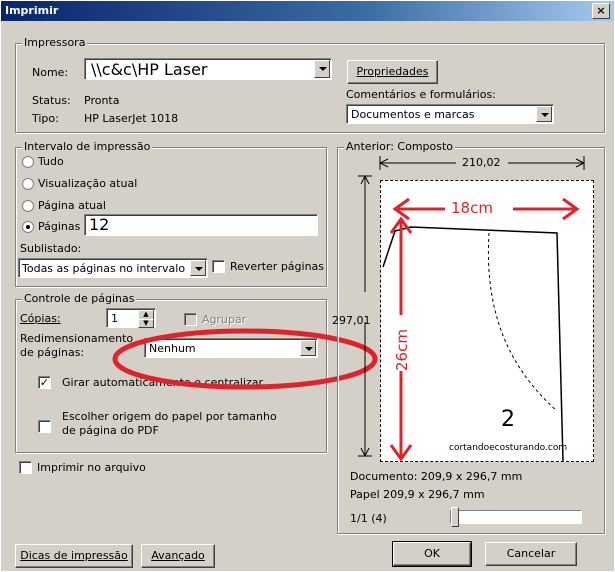 The width and height of the screenshot is (615, 572). What do you see at coordinates (201, 225) in the screenshot?
I see `pages-input: 12` at bounding box center [201, 225].